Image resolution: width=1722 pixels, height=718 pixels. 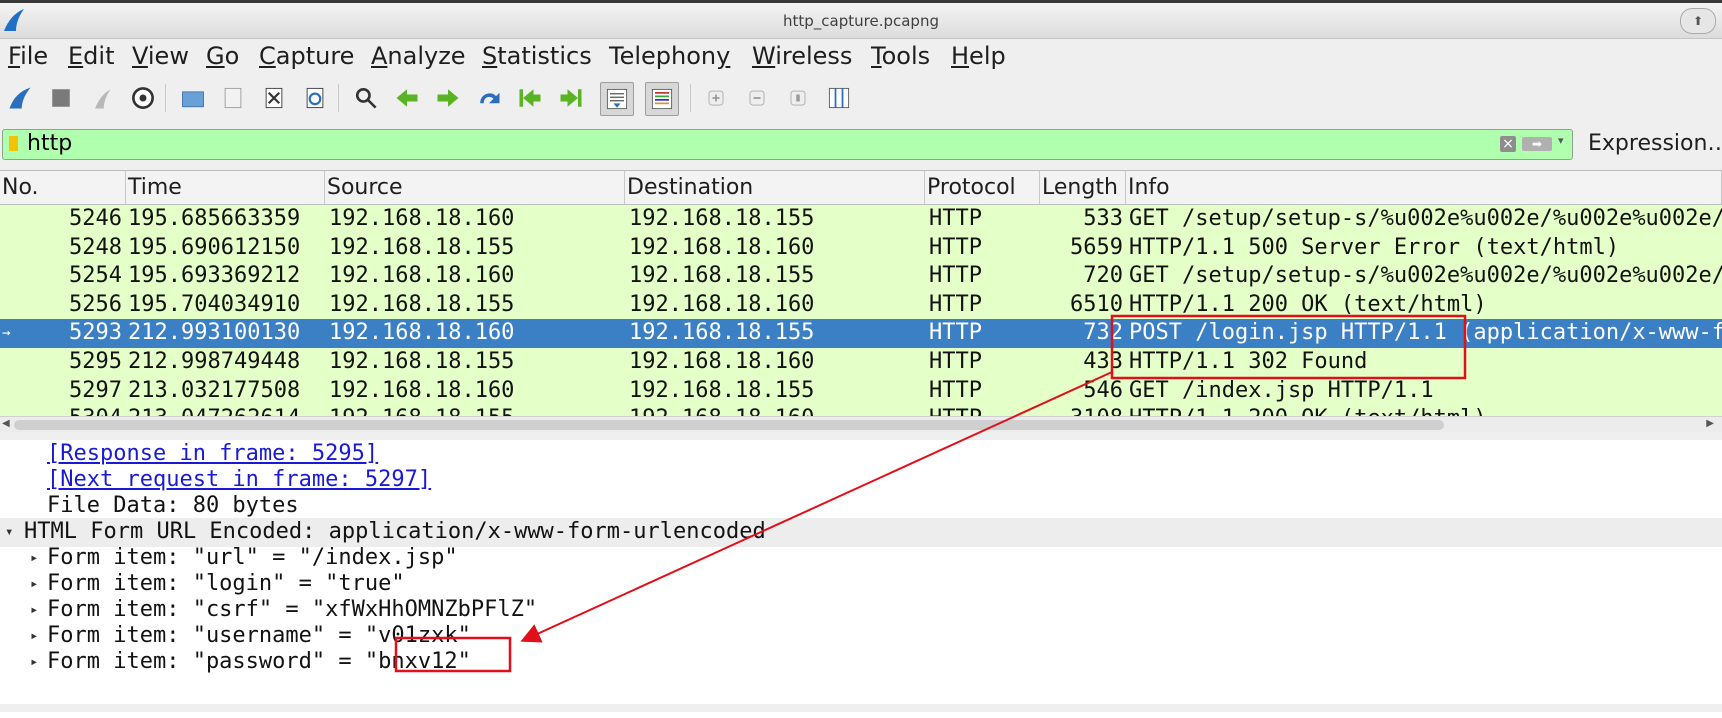 What do you see at coordinates (982, 187) in the screenshot?
I see `col-header-protocol: Protocol` at bounding box center [982, 187].